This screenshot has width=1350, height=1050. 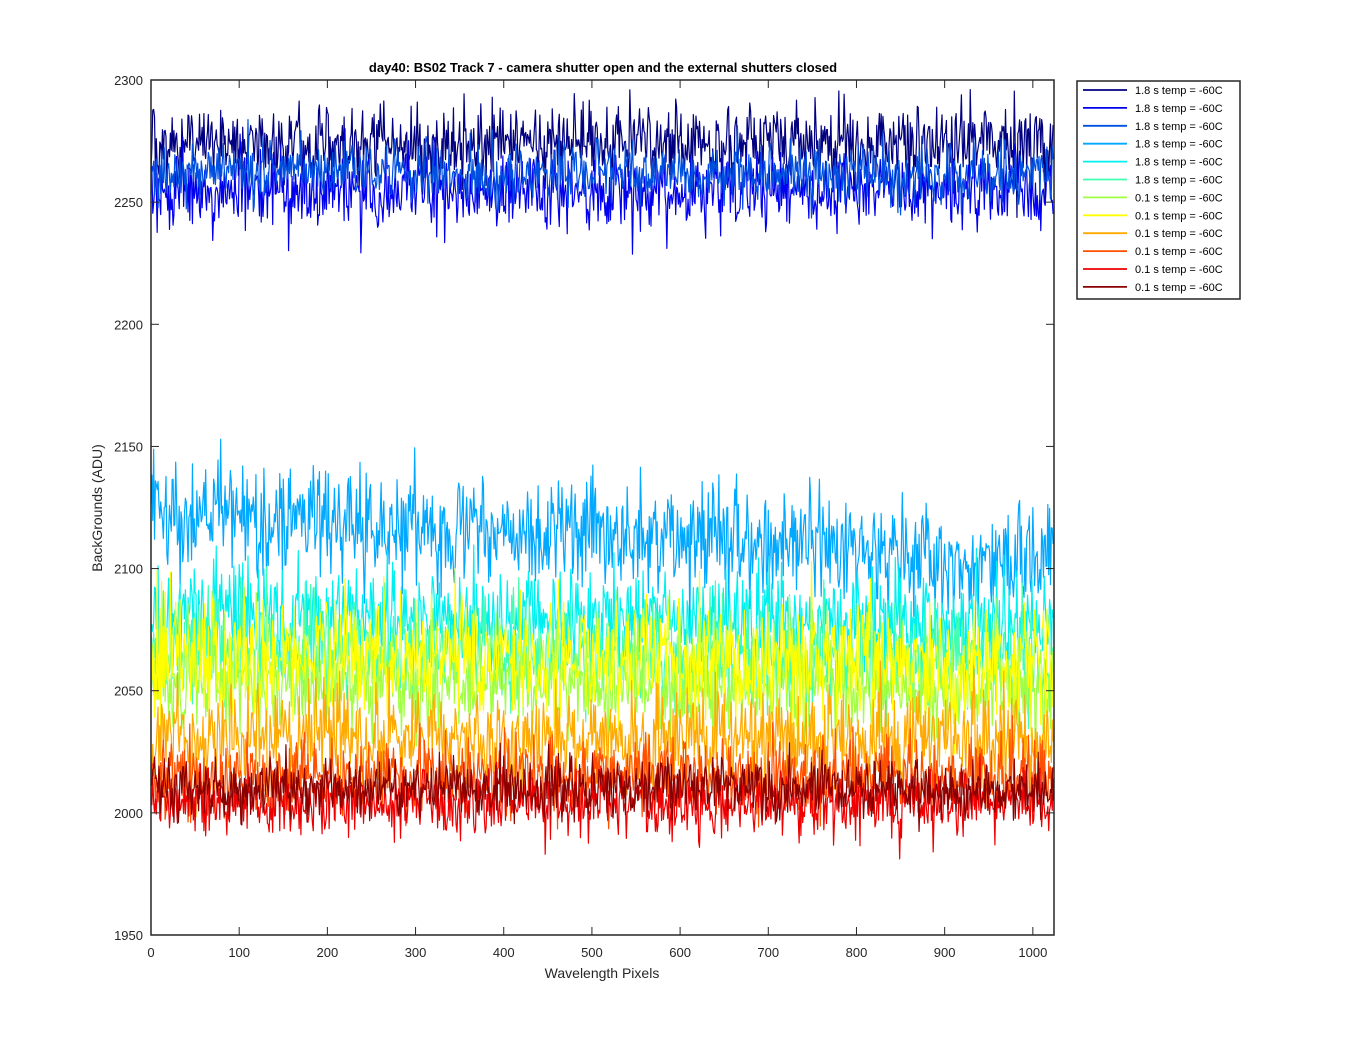 What do you see at coordinates (592, 952) in the screenshot?
I see `x-tick-label: 500` at bounding box center [592, 952].